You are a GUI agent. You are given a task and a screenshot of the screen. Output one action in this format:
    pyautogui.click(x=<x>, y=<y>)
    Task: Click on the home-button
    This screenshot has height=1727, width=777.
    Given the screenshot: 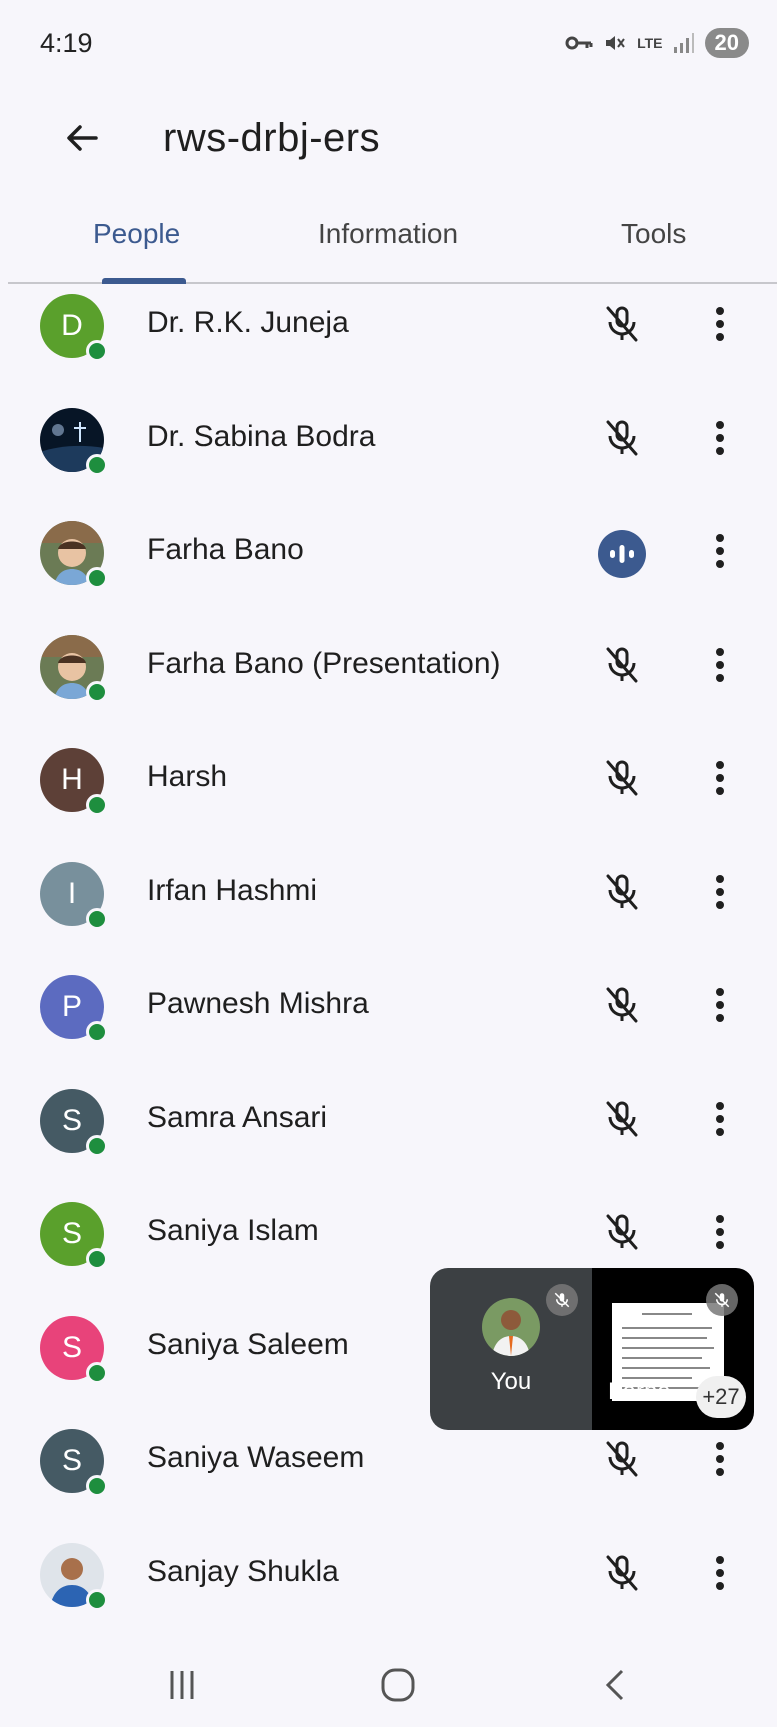 What is the action you would take?
    pyautogui.click(x=398, y=1685)
    